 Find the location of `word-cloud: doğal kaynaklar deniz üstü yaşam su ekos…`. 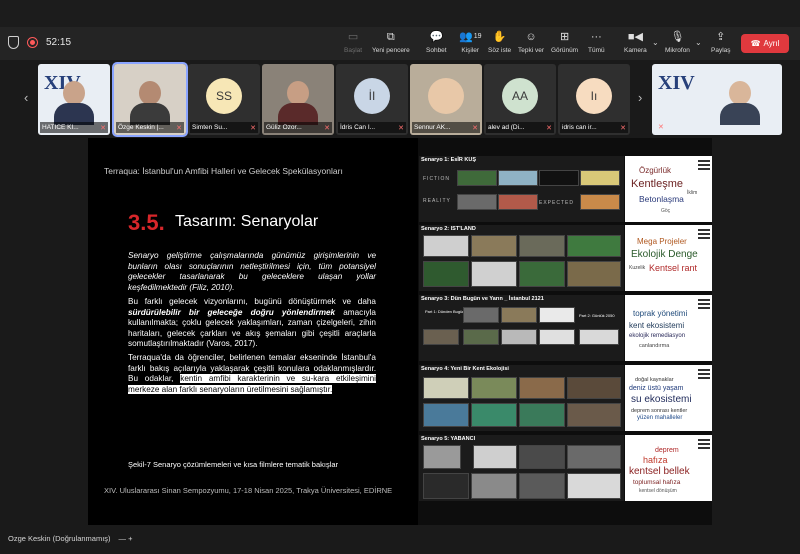

word-cloud: doğal kaynaklar deniz üstü yaşam su ekos… is located at coordinates (668, 398).